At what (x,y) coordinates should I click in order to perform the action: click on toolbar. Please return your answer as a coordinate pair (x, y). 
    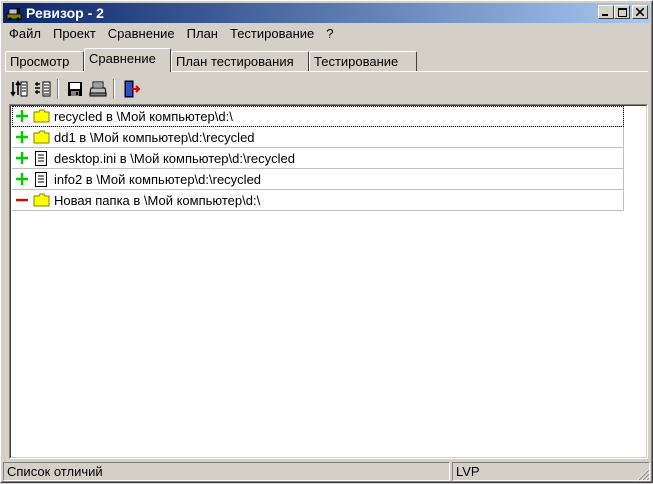
    Looking at the image, I should click on (74, 89).